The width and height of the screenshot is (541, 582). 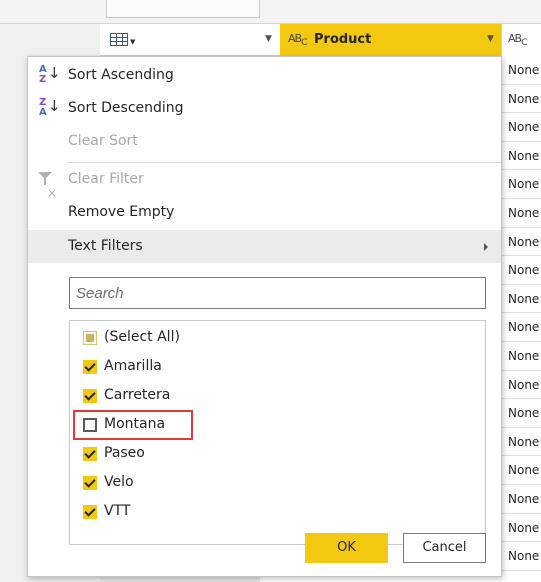 What do you see at coordinates (343, 39) in the screenshot?
I see `column-name: Product` at bounding box center [343, 39].